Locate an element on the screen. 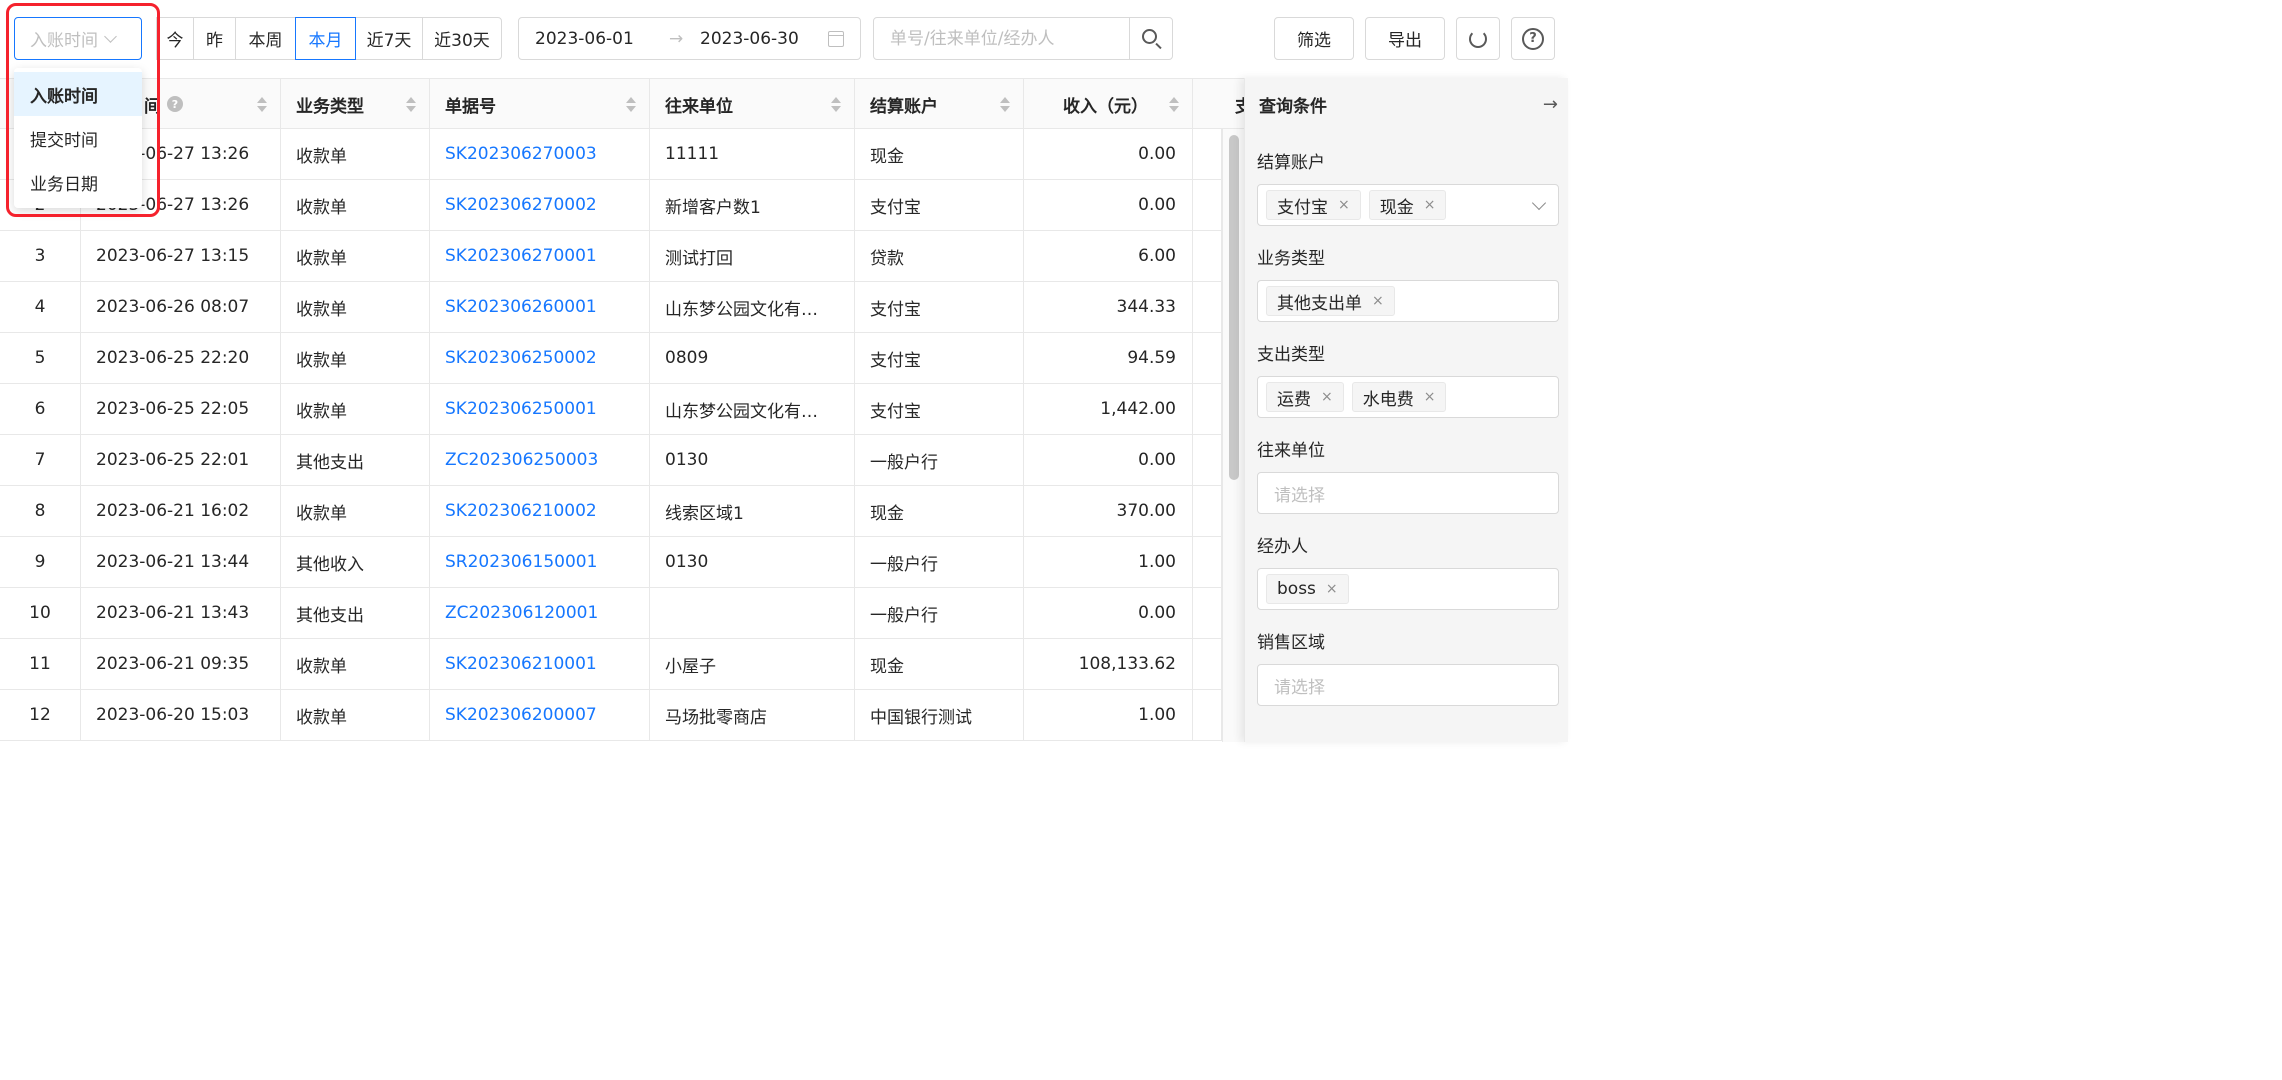 The image size is (2282, 1080). time-type-select: 入账时间 is located at coordinates (78, 38).